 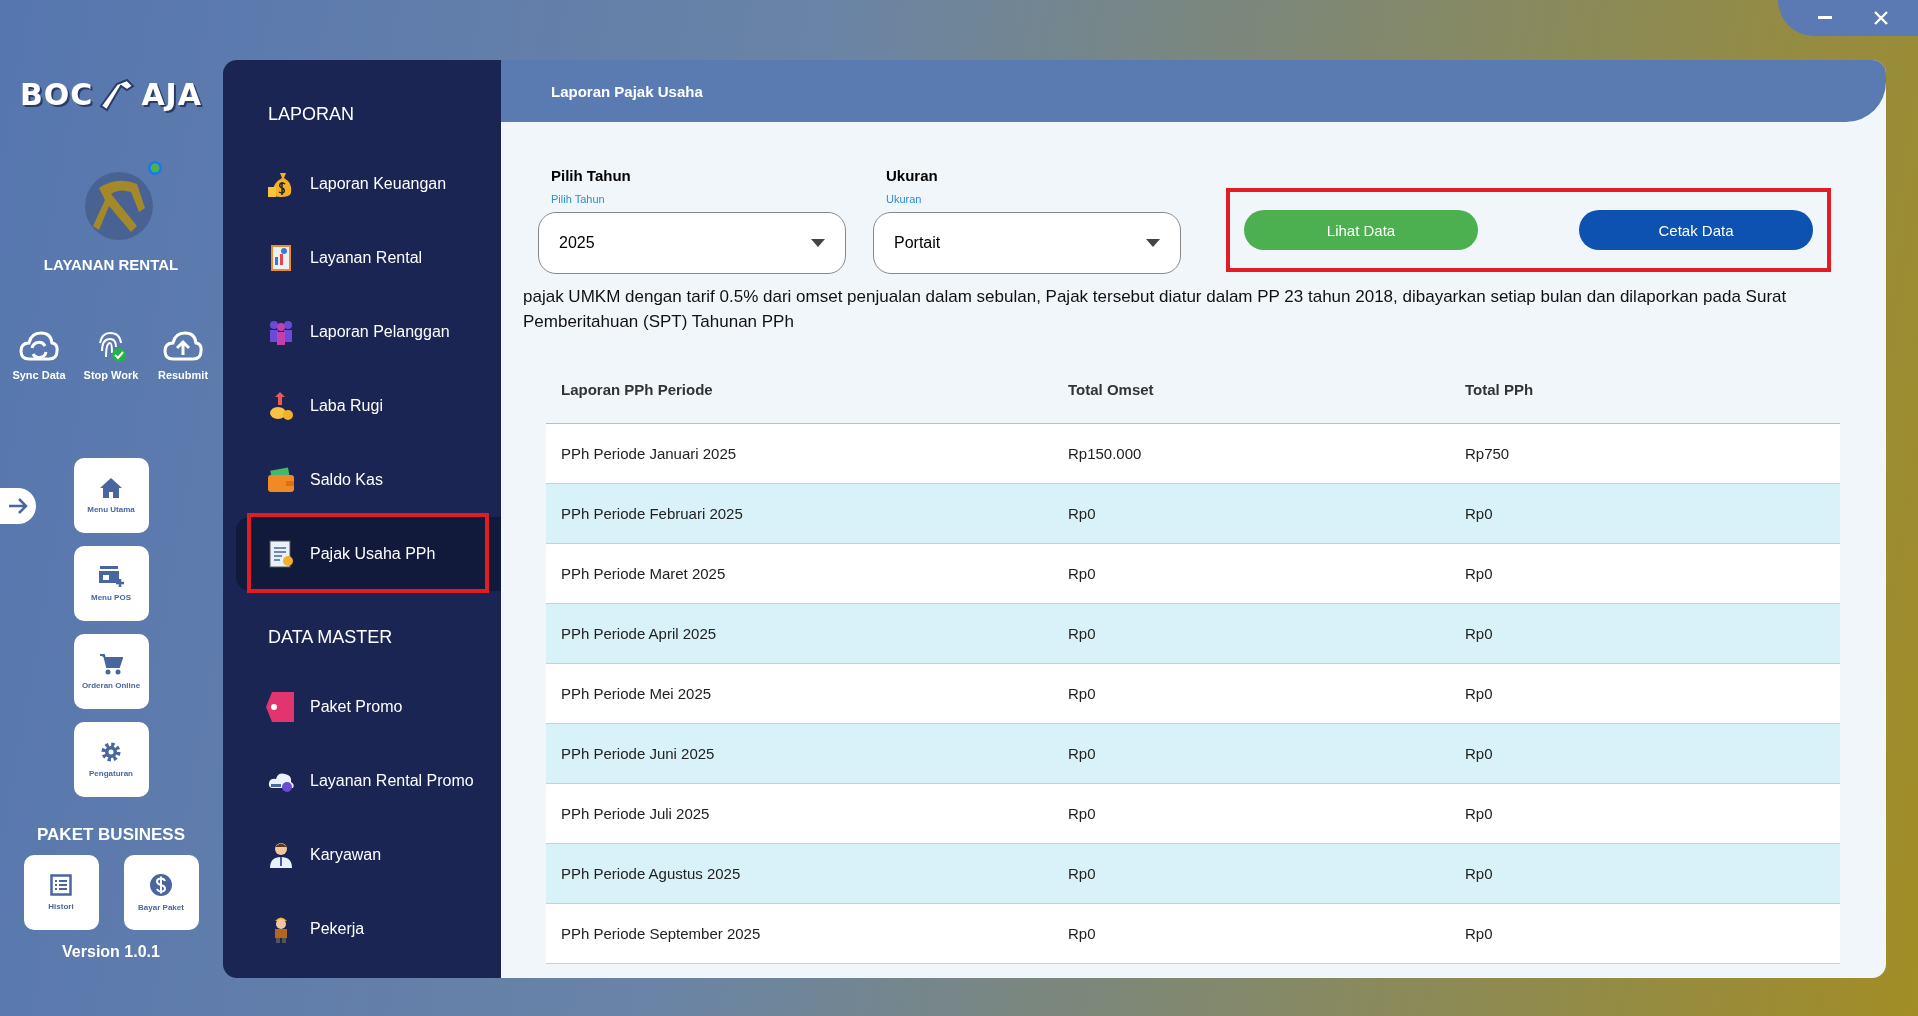 I want to click on nav-item: Laporan Pelanggan, so click(x=368, y=332).